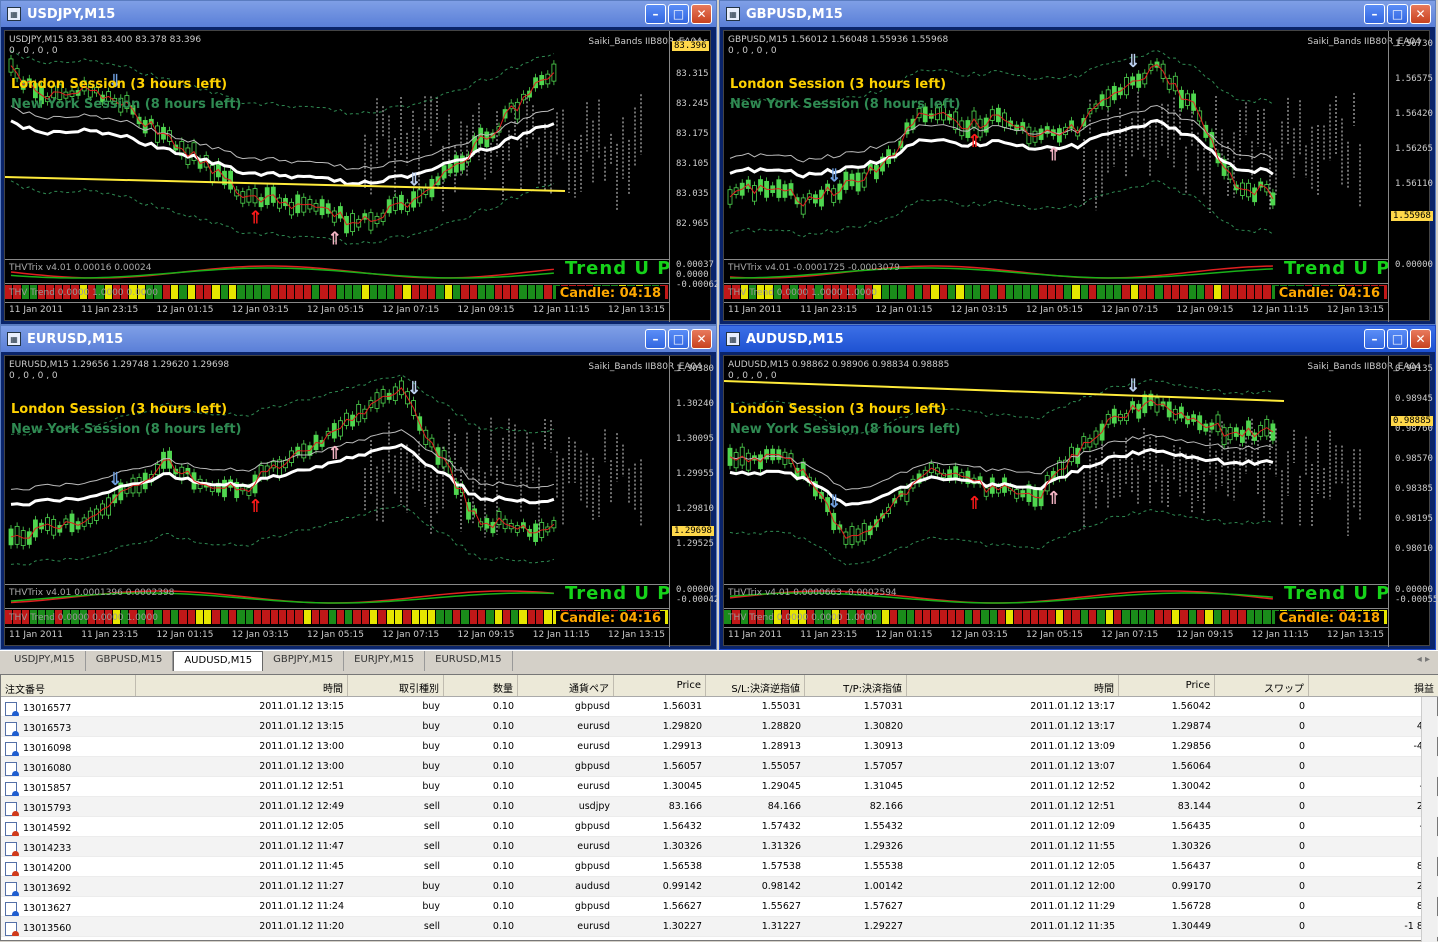  What do you see at coordinates (304, 661) in the screenshot?
I see `tab-gbpjpy: GBPJPY,M15` at bounding box center [304, 661].